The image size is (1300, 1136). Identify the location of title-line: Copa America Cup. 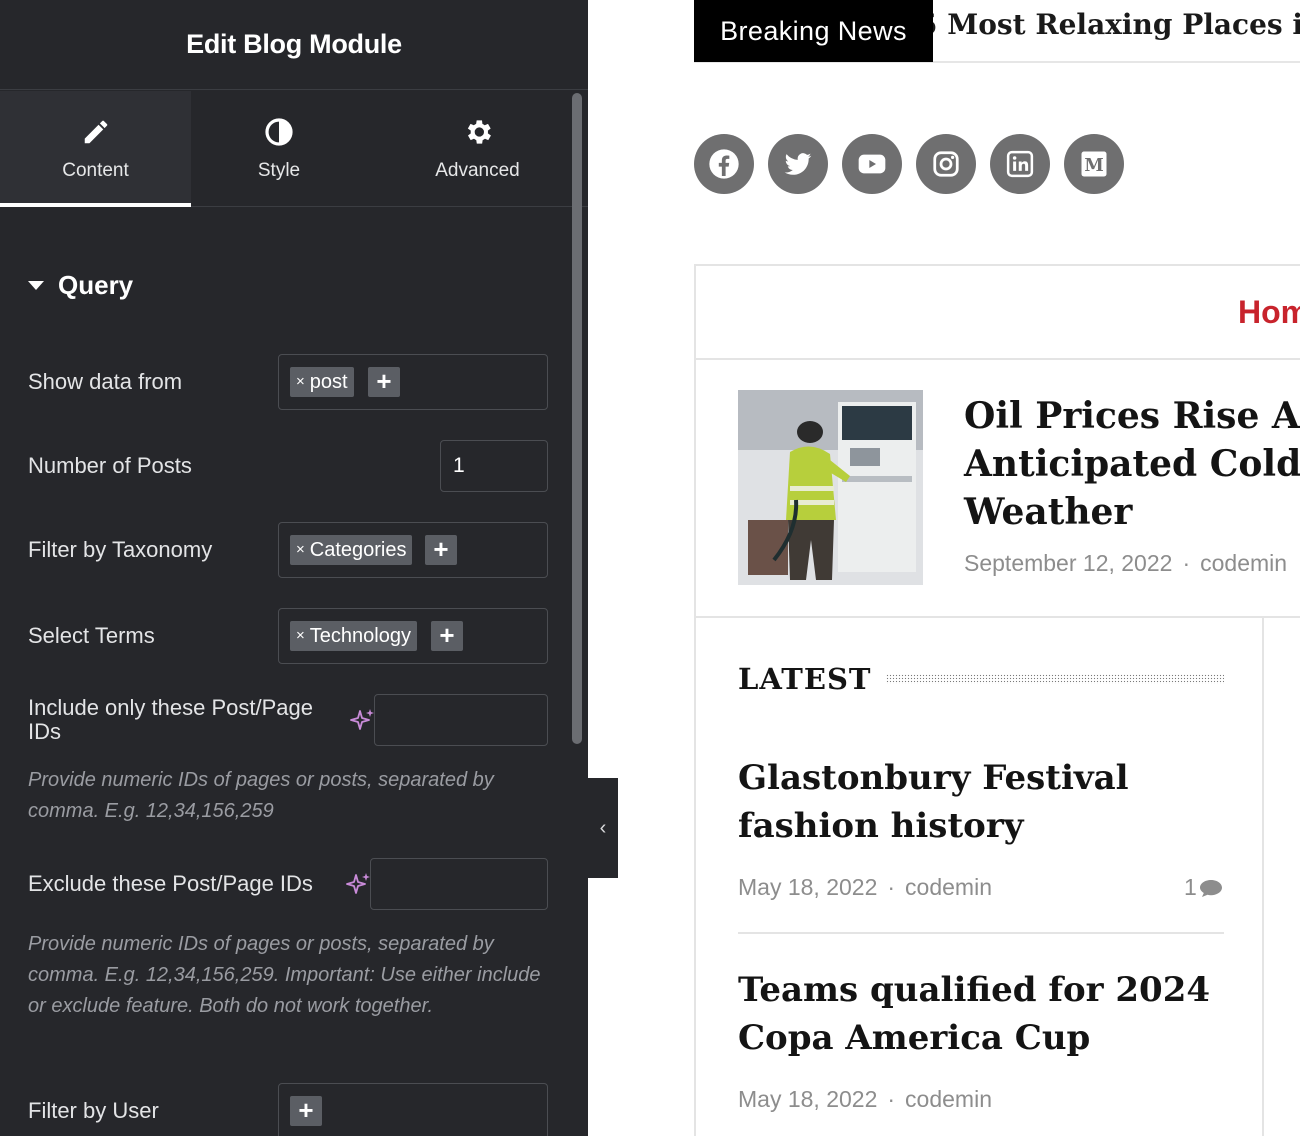
(914, 1038).